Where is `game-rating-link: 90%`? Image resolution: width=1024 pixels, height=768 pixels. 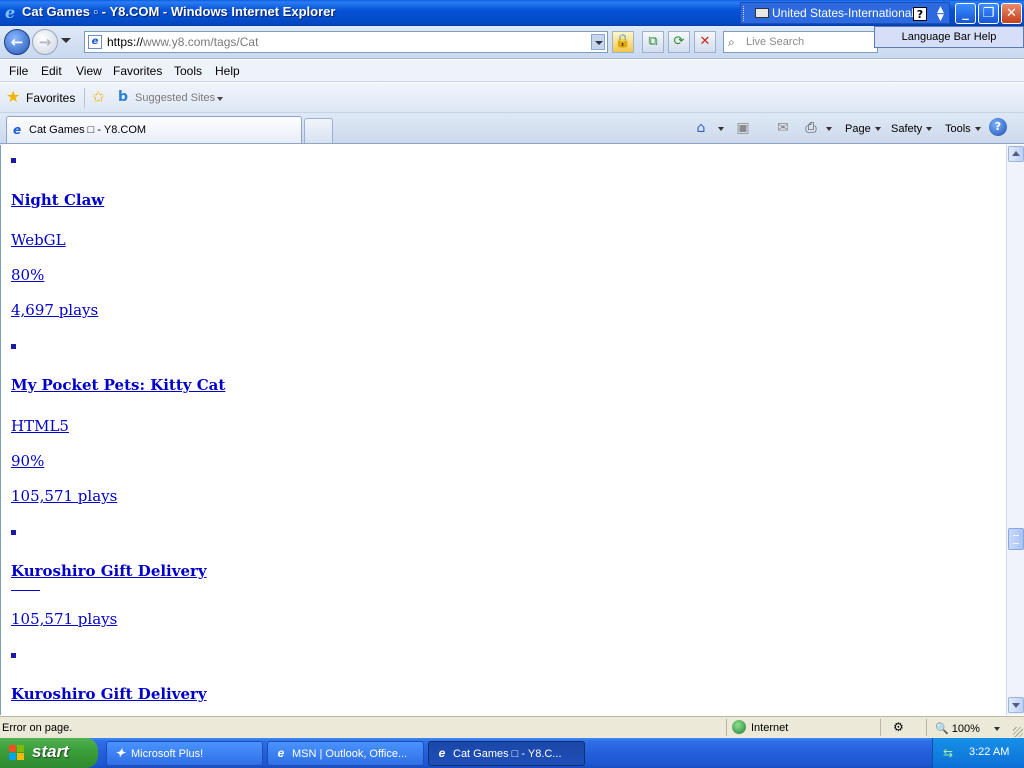 game-rating-link: 90% is located at coordinates (27, 461).